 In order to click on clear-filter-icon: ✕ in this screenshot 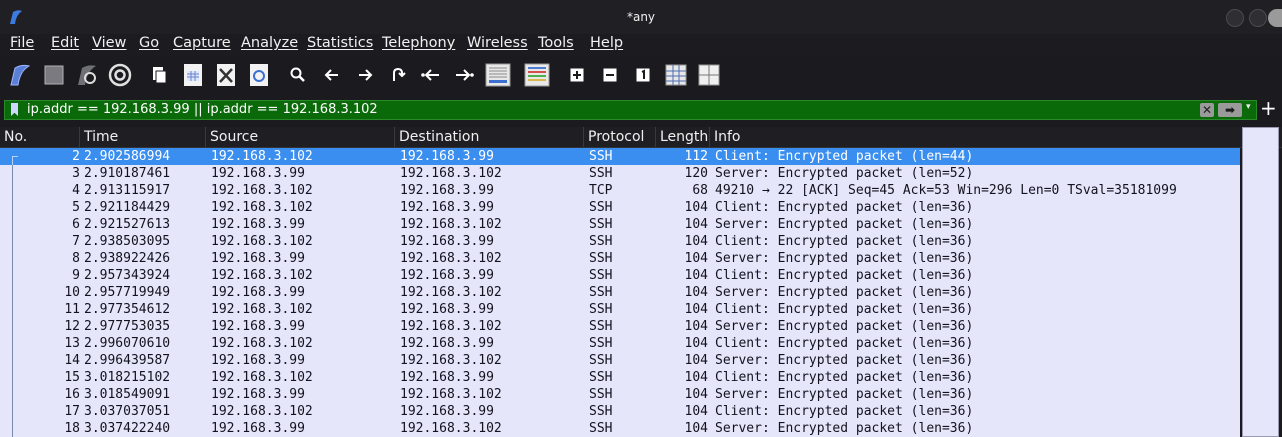, I will do `click(1207, 110)`.